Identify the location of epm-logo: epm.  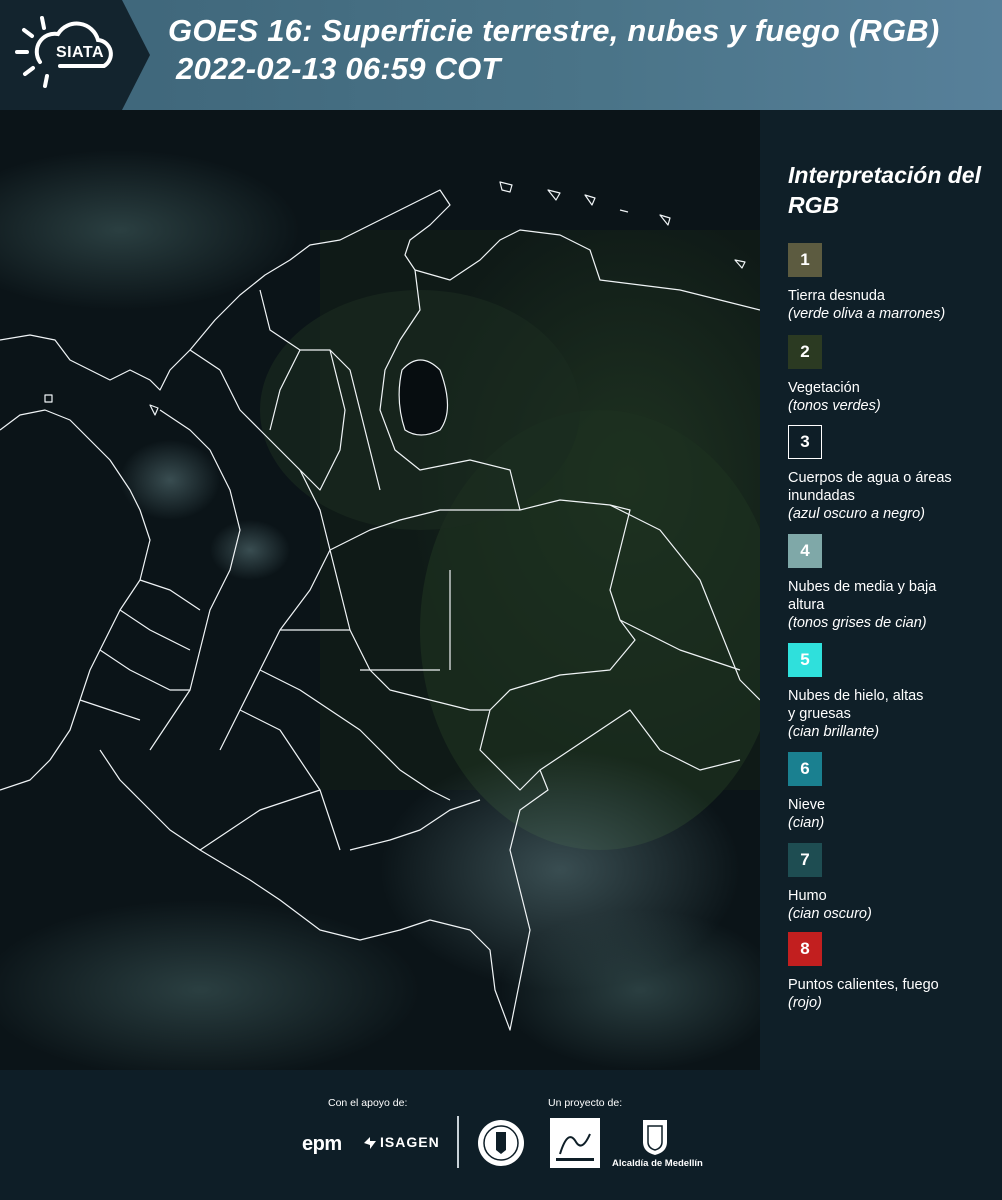
(322, 1144).